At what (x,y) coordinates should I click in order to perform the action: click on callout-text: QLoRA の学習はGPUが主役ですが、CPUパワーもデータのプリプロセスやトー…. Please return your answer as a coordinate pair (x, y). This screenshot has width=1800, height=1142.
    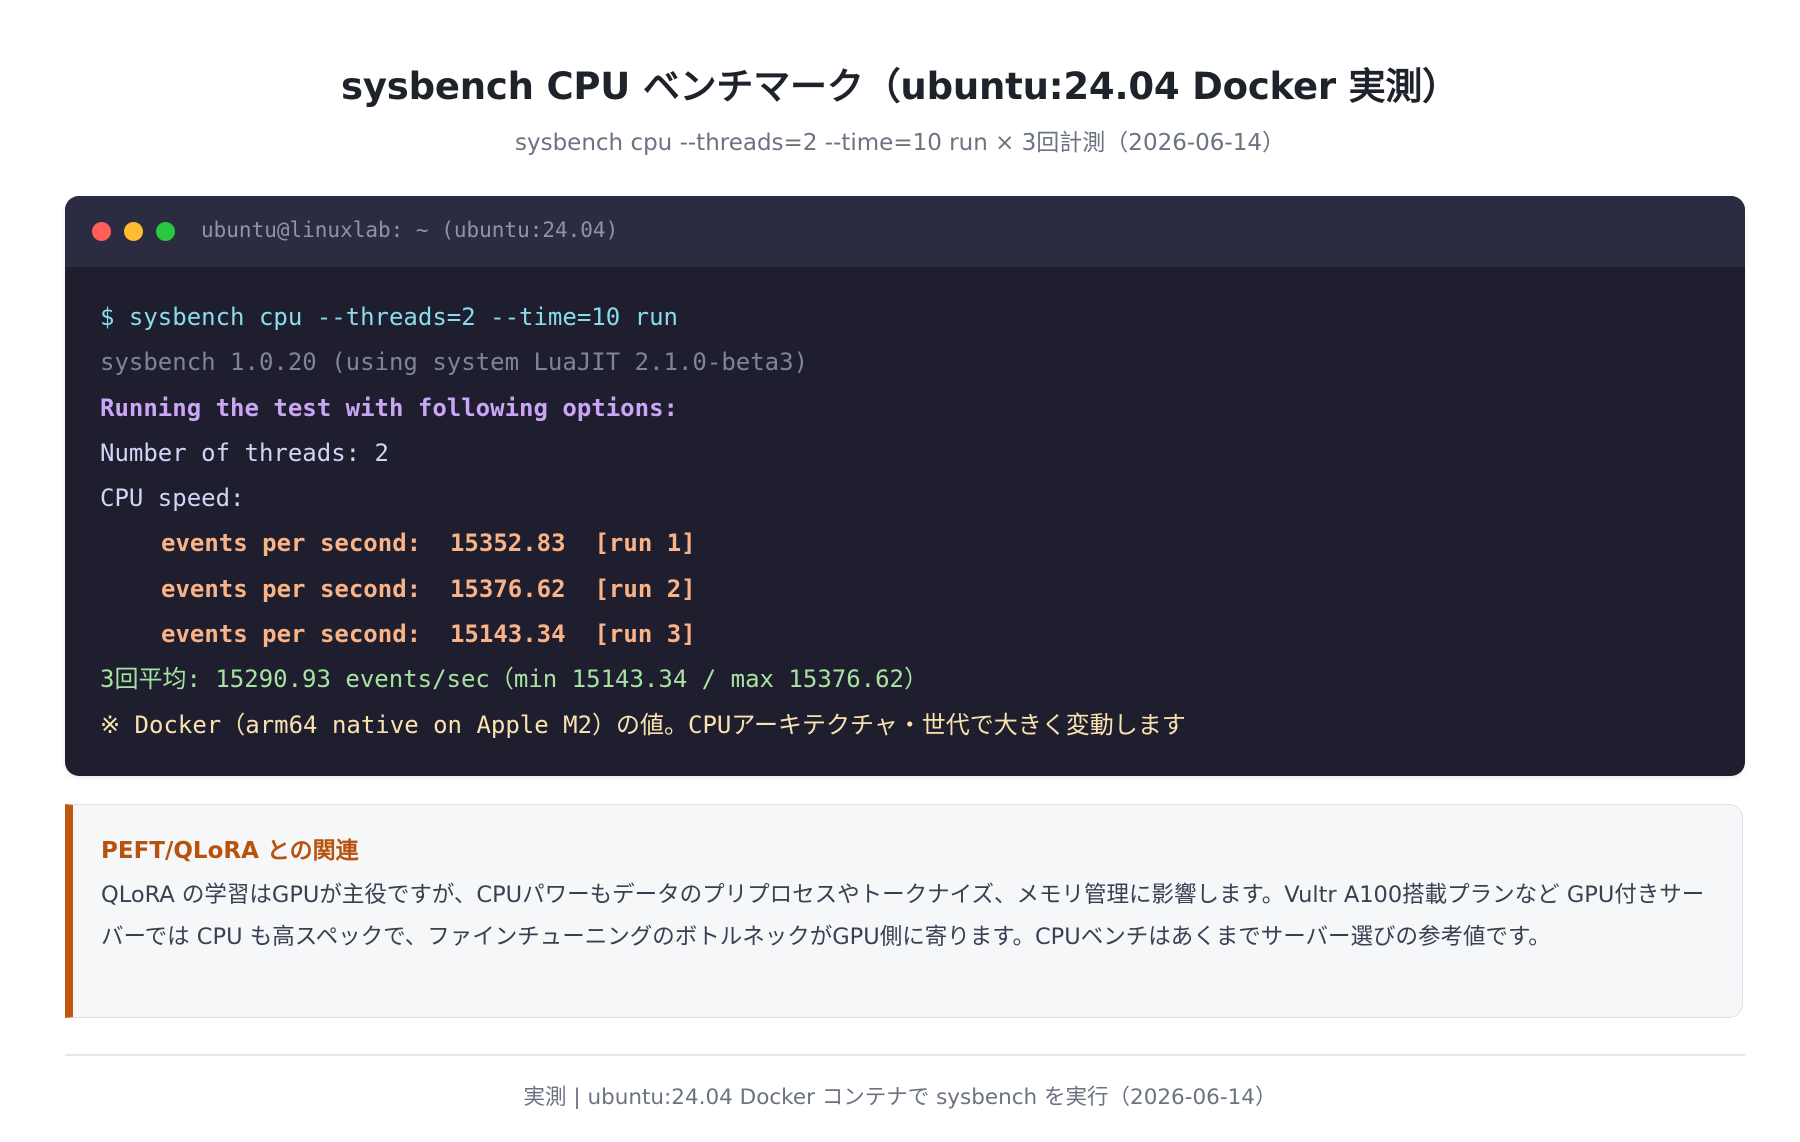
    Looking at the image, I should click on (903, 916).